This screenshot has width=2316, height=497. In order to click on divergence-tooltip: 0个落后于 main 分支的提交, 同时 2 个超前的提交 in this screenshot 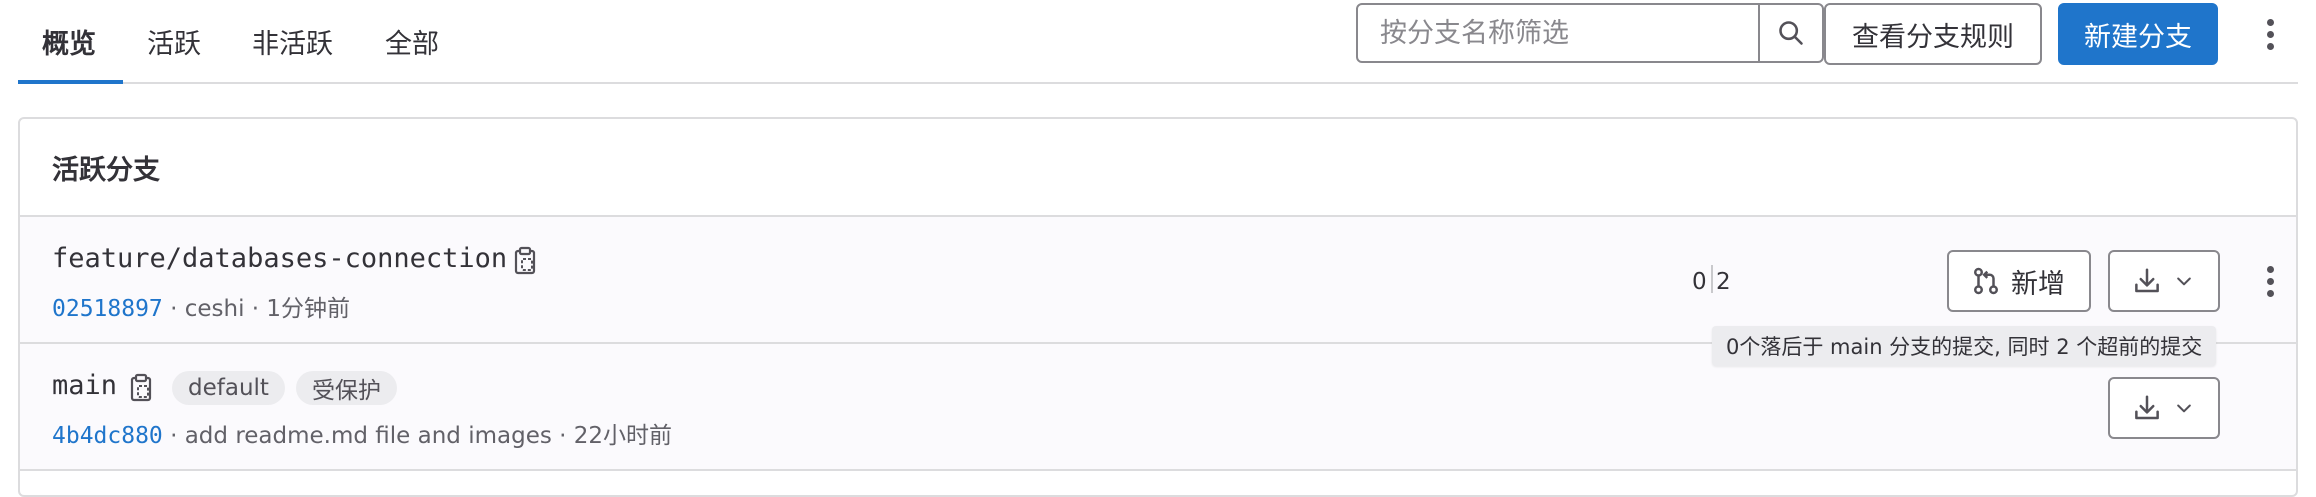, I will do `click(1964, 346)`.